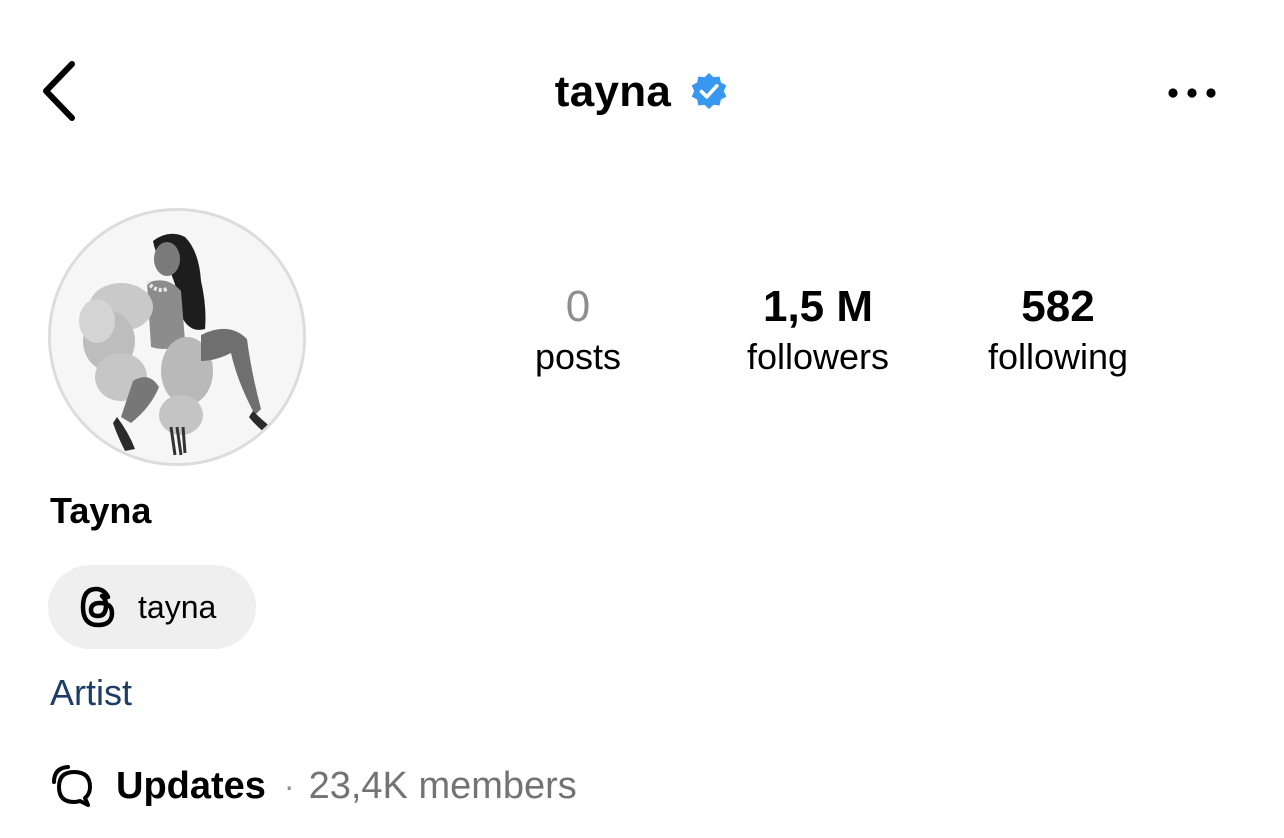 This screenshot has height=838, width=1284. I want to click on header: tayna, so click(642, 92).